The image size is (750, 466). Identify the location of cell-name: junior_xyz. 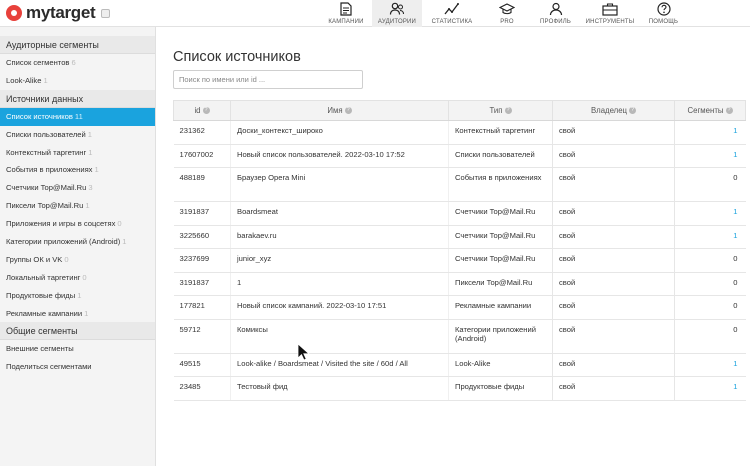
(339, 260).